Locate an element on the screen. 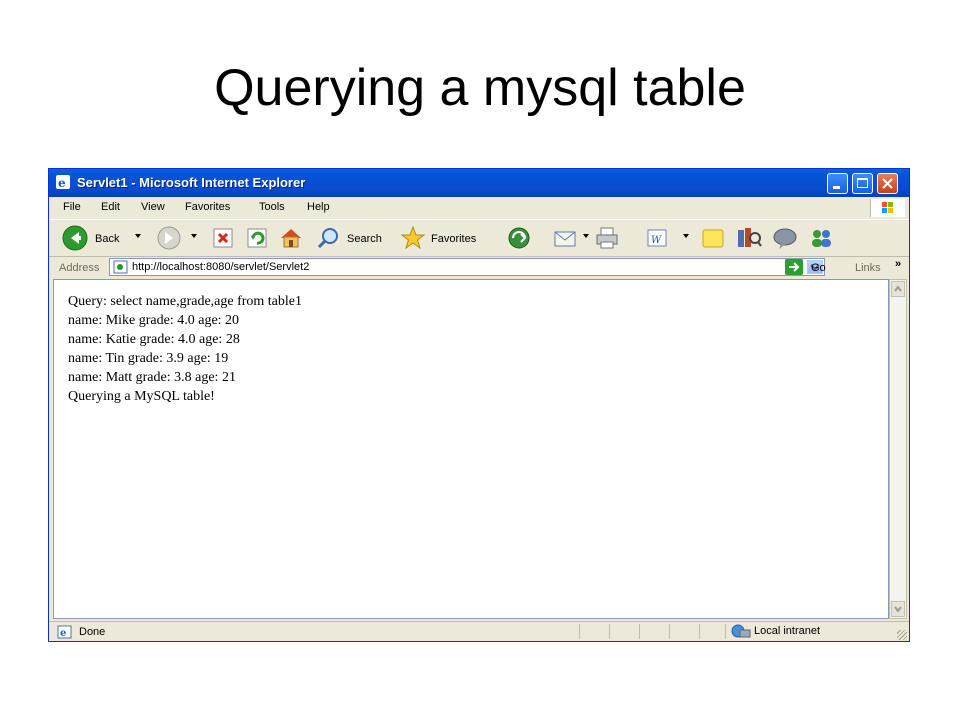  page-done-icon: e is located at coordinates (64, 632).